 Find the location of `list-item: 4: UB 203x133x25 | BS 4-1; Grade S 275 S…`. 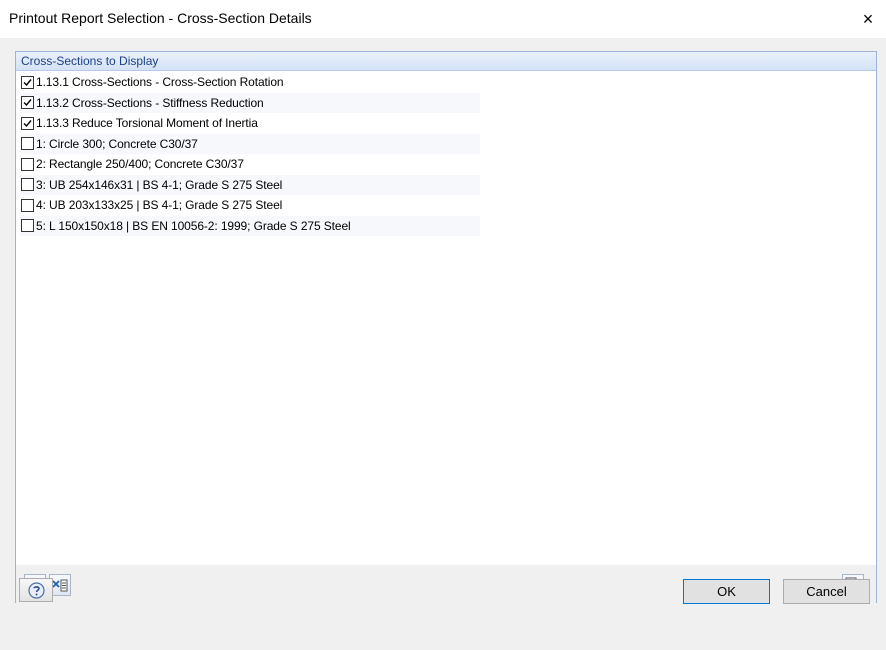

list-item: 4: UB 203x133x25 | BS 4-1; Grade S 275 S… is located at coordinates (250, 205).